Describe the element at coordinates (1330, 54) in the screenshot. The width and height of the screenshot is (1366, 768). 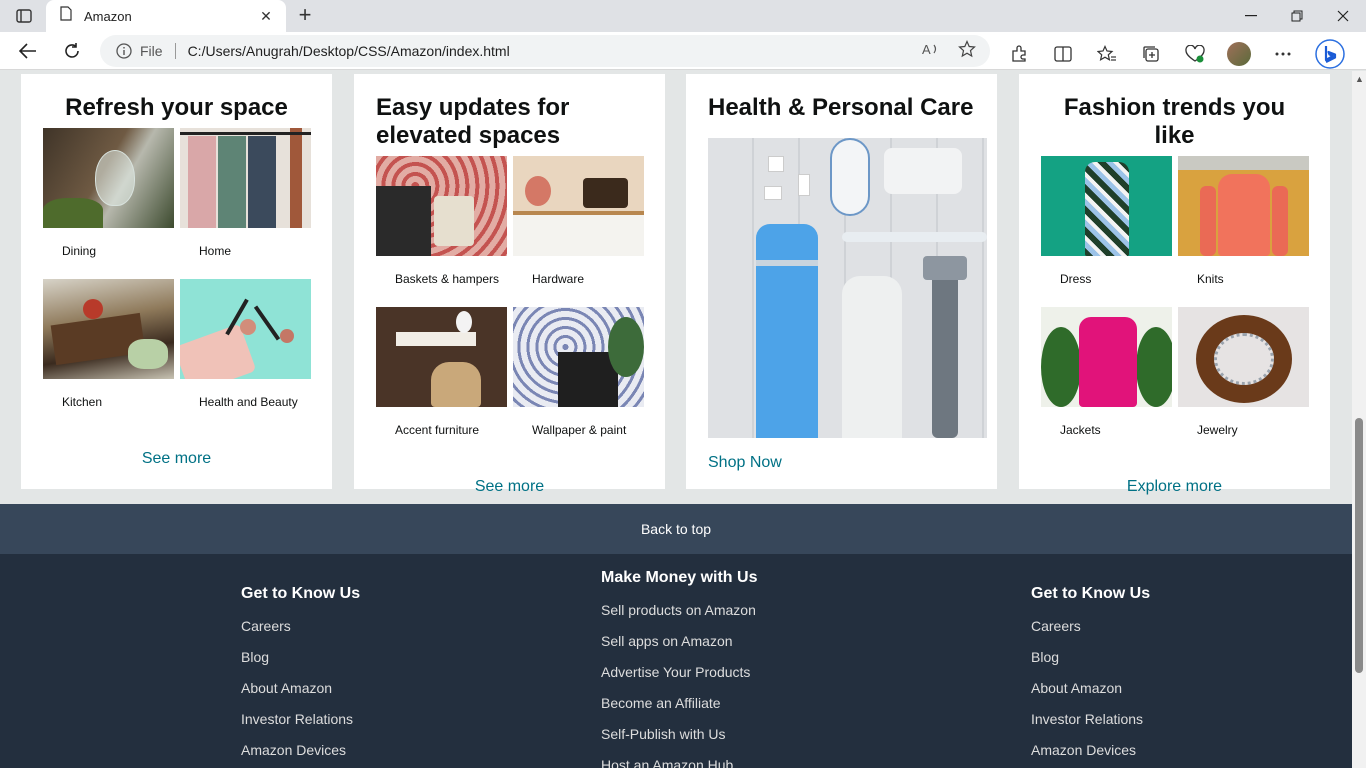
I see `bing-copilot-icon` at that location.